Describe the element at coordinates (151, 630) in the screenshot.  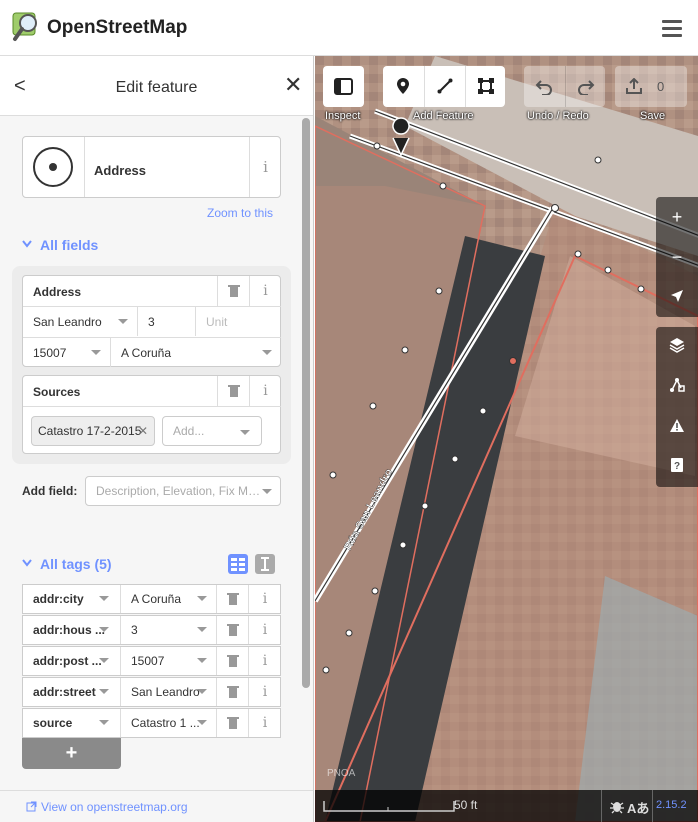
I see `tag-row: addr:hous ... 3 i` at that location.